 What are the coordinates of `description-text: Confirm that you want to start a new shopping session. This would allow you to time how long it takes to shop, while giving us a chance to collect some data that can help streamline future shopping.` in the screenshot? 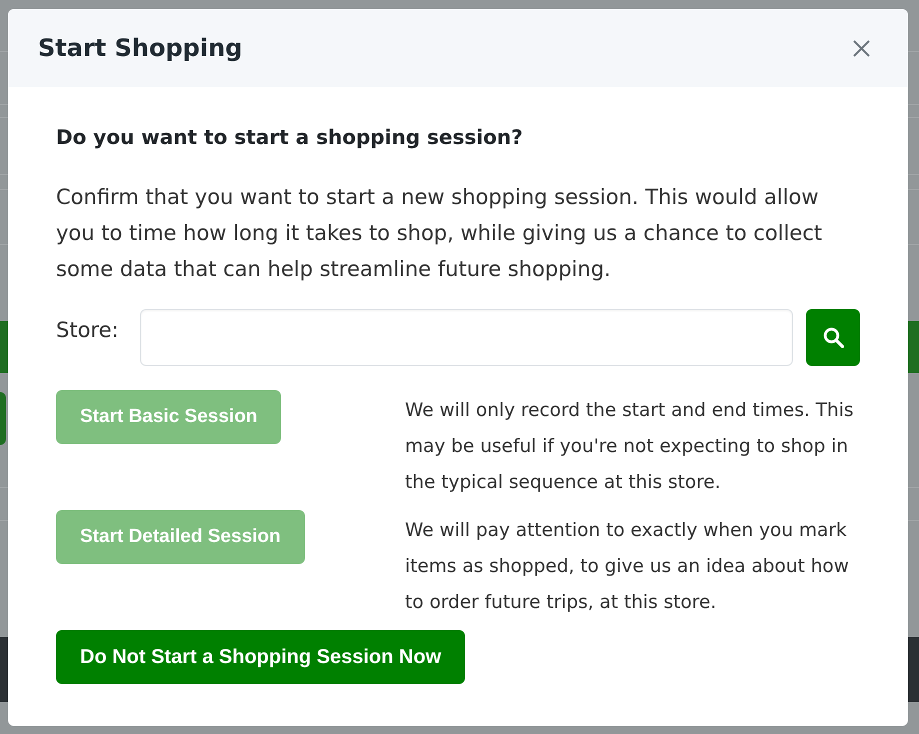 It's located at (440, 233).